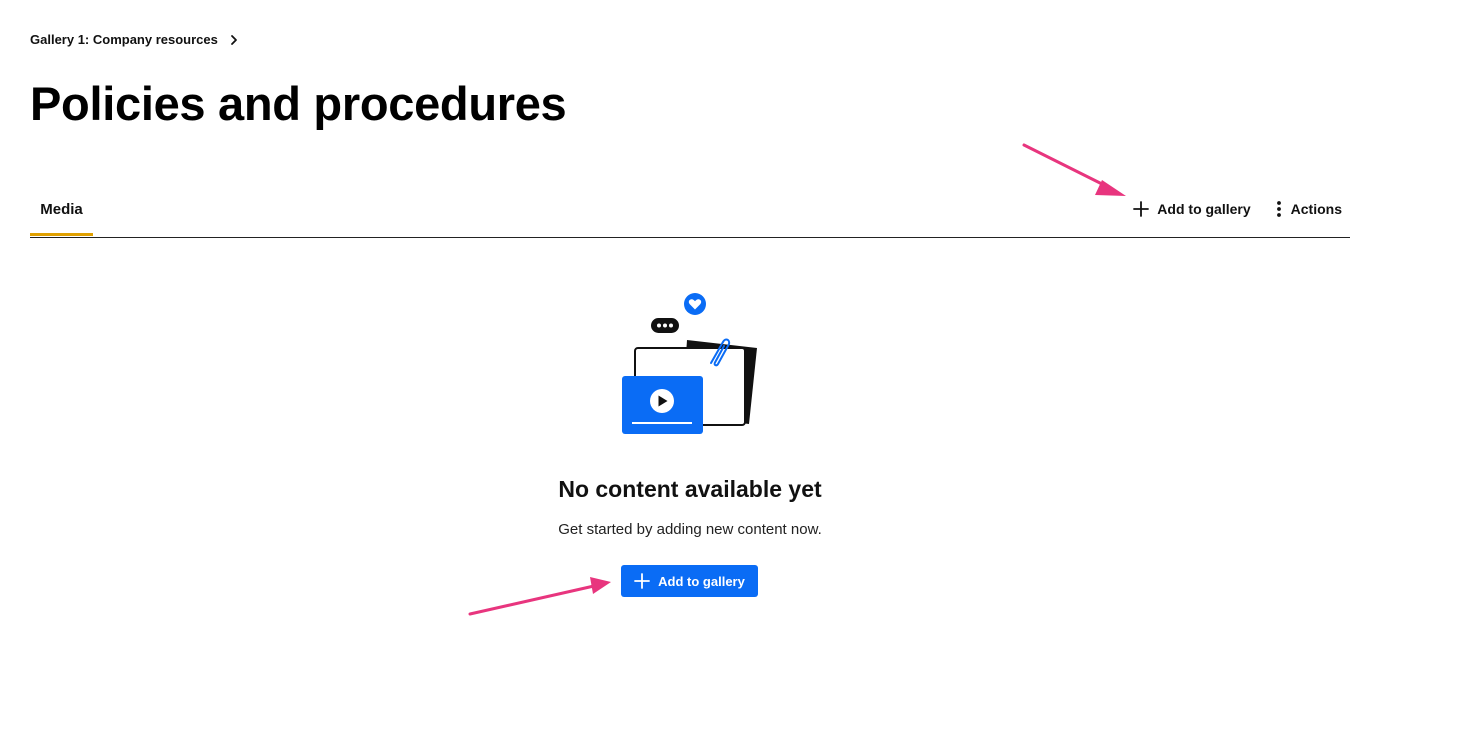 The image size is (1484, 745). What do you see at coordinates (690, 529) in the screenshot?
I see `empty-state-subtitle: Get started by adding new content now.` at bounding box center [690, 529].